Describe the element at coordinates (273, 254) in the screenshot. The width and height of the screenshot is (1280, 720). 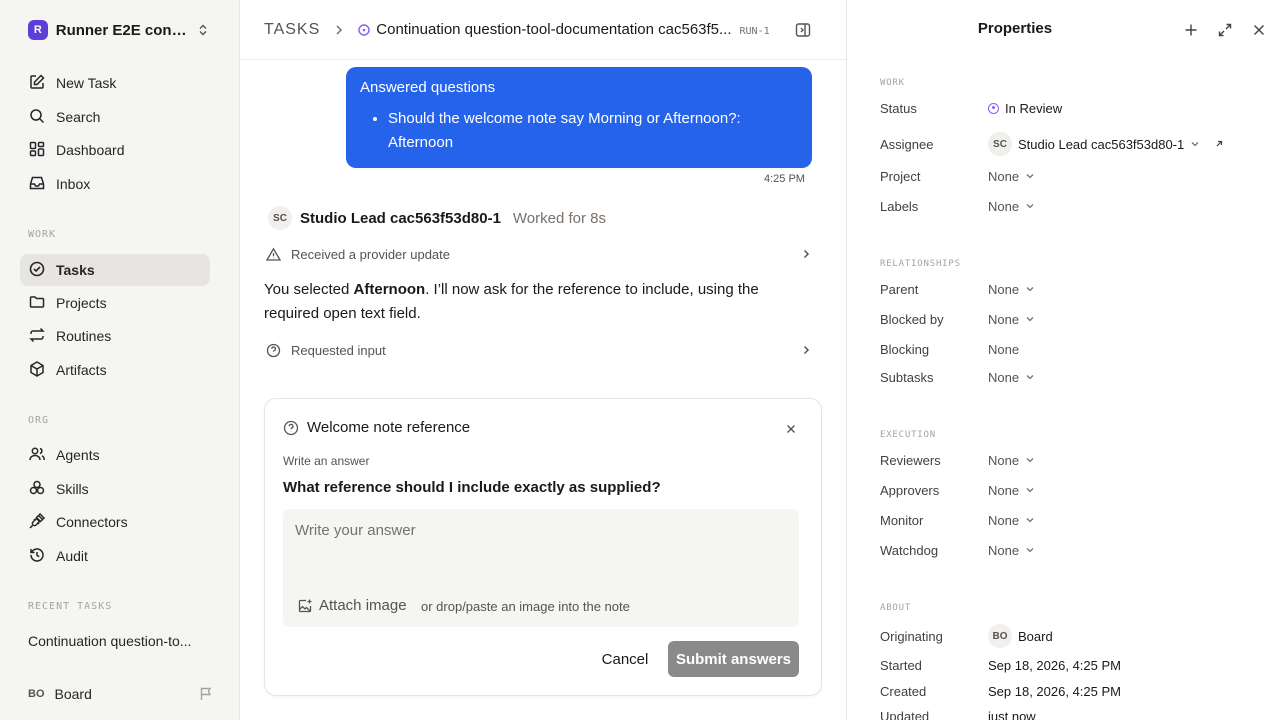
I see `warning-icon` at that location.